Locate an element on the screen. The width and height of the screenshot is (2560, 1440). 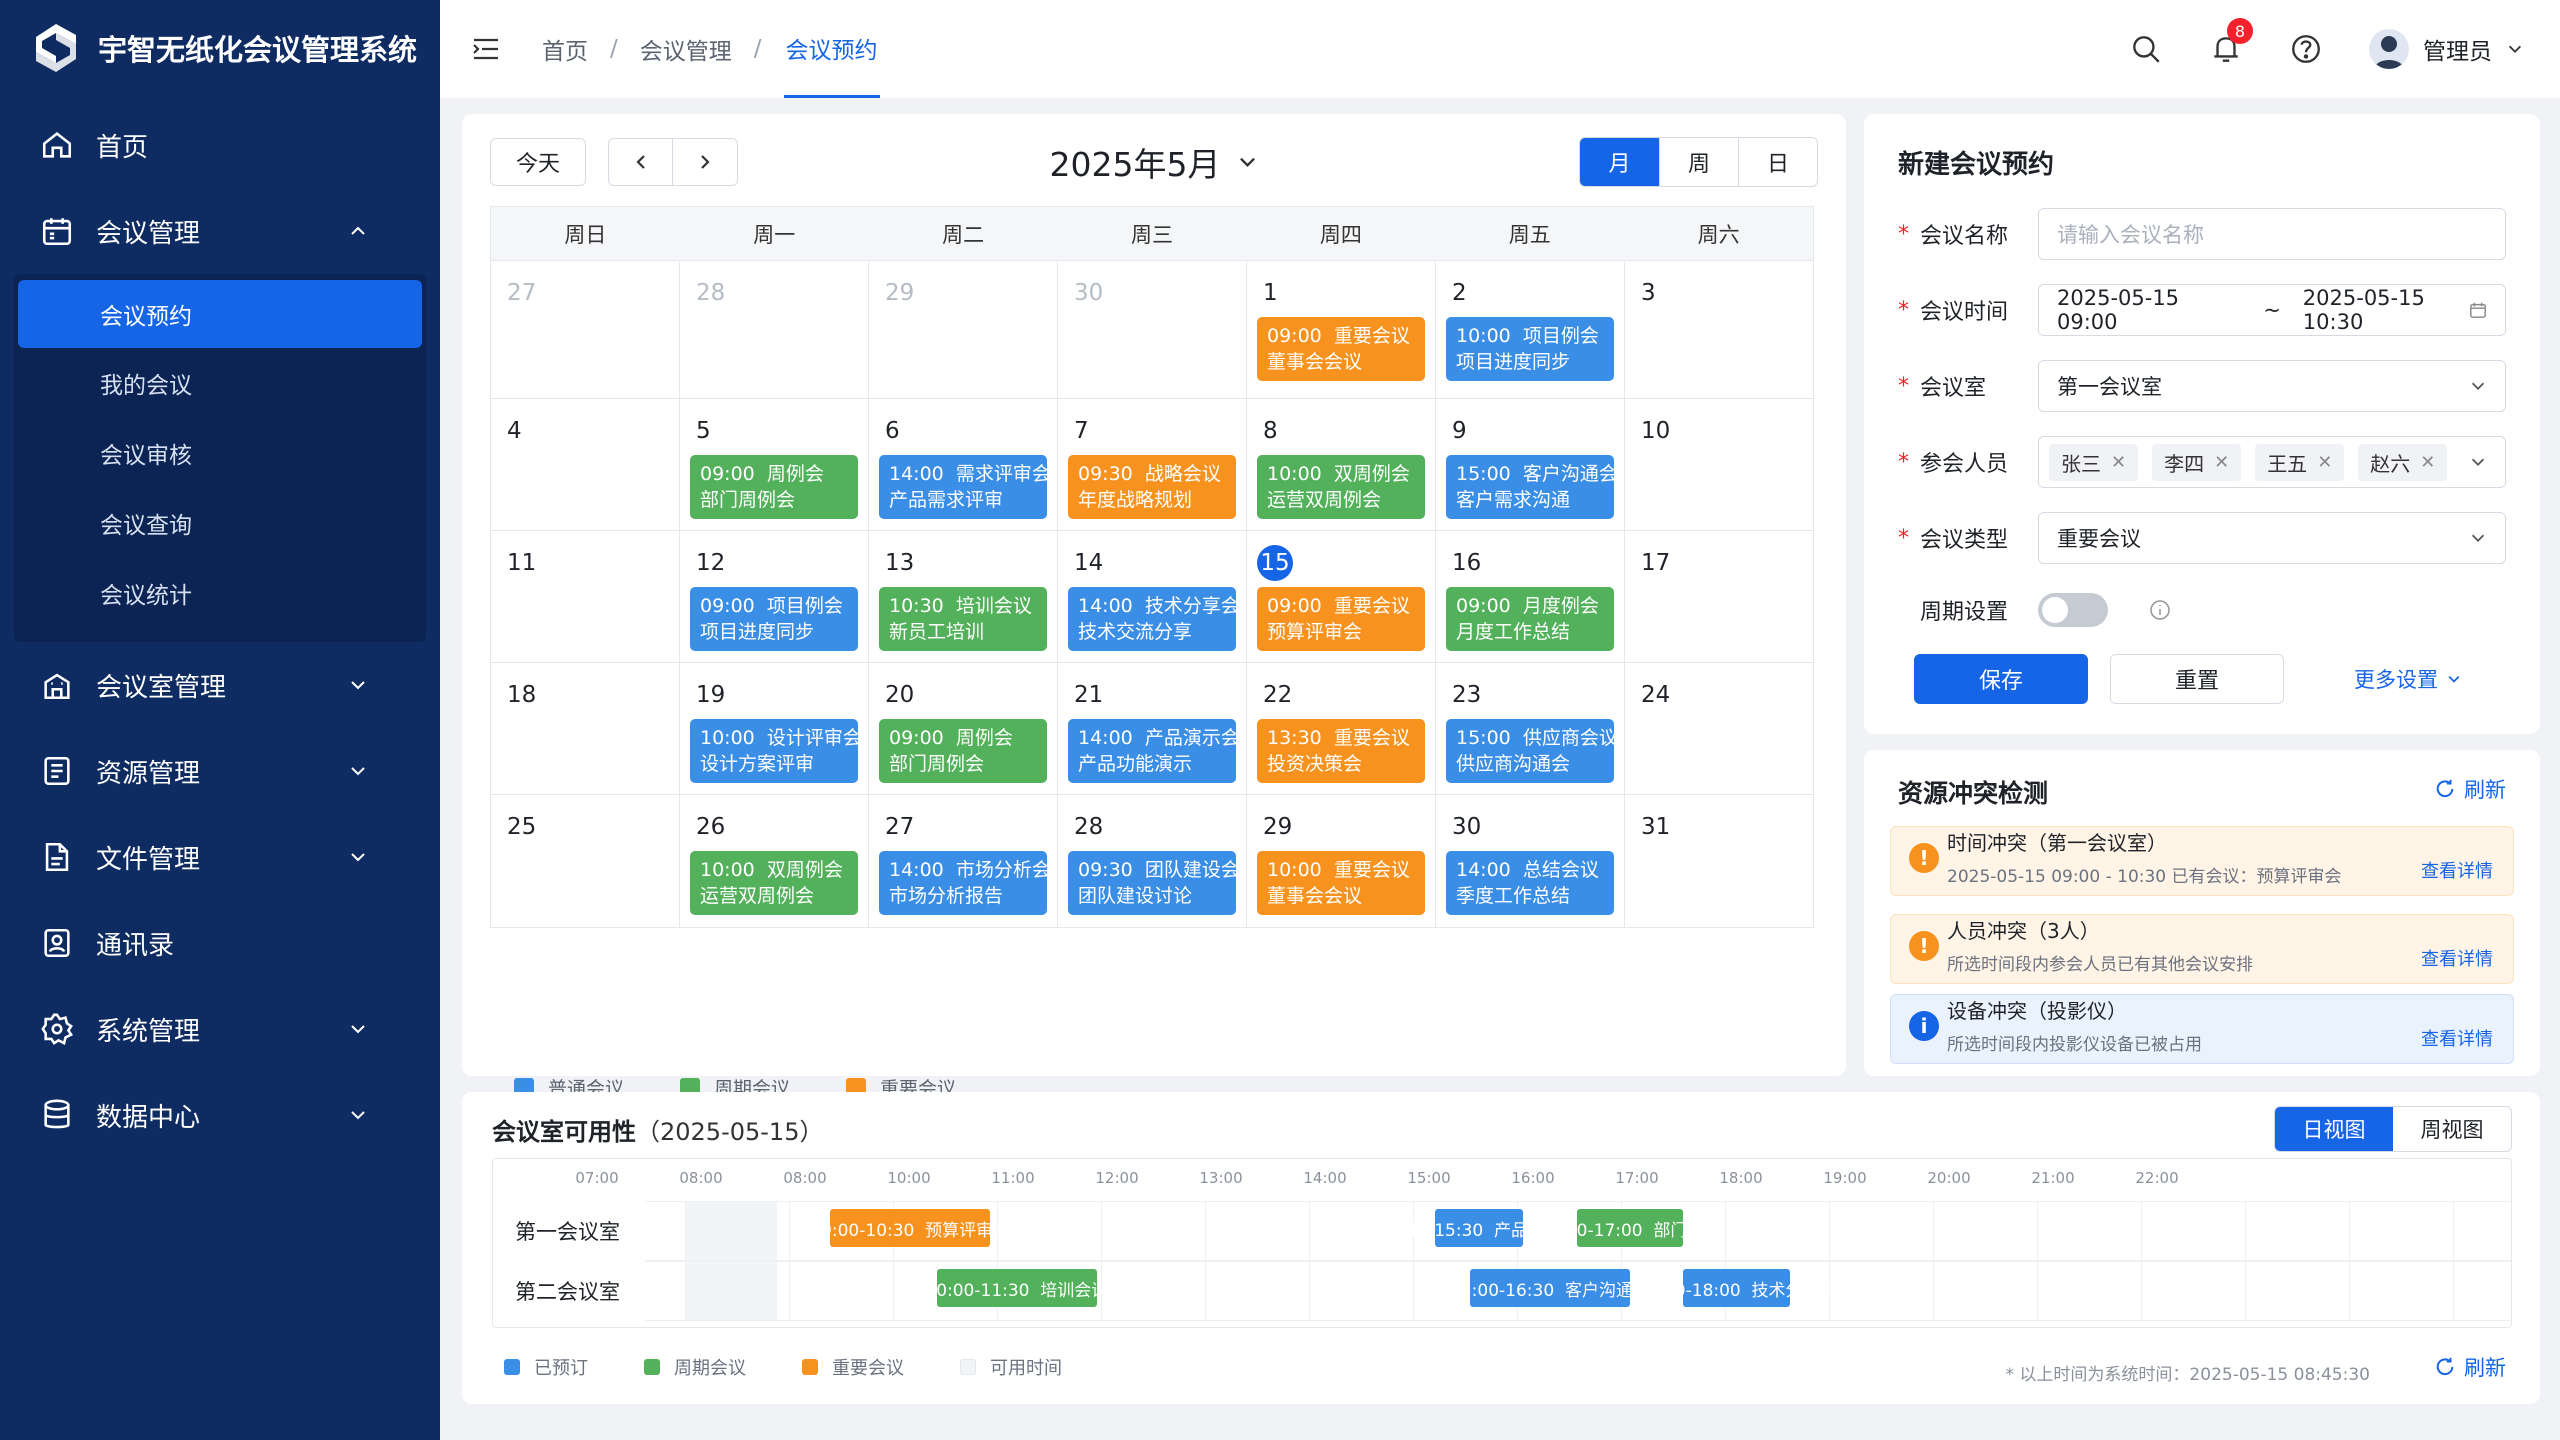
calendar-day-cell: 22 13:30 重要会议 投资决策会 is located at coordinates (1340, 728).